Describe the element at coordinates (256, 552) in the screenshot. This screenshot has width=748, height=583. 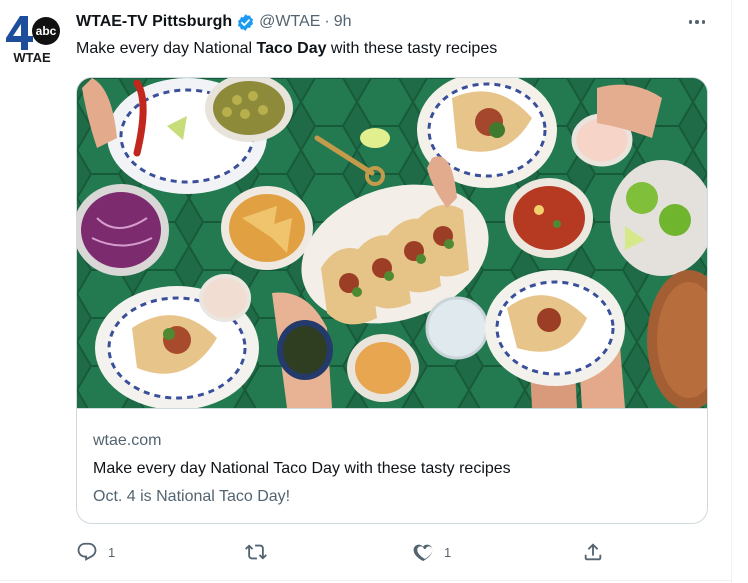
I see `retweet-icon` at that location.